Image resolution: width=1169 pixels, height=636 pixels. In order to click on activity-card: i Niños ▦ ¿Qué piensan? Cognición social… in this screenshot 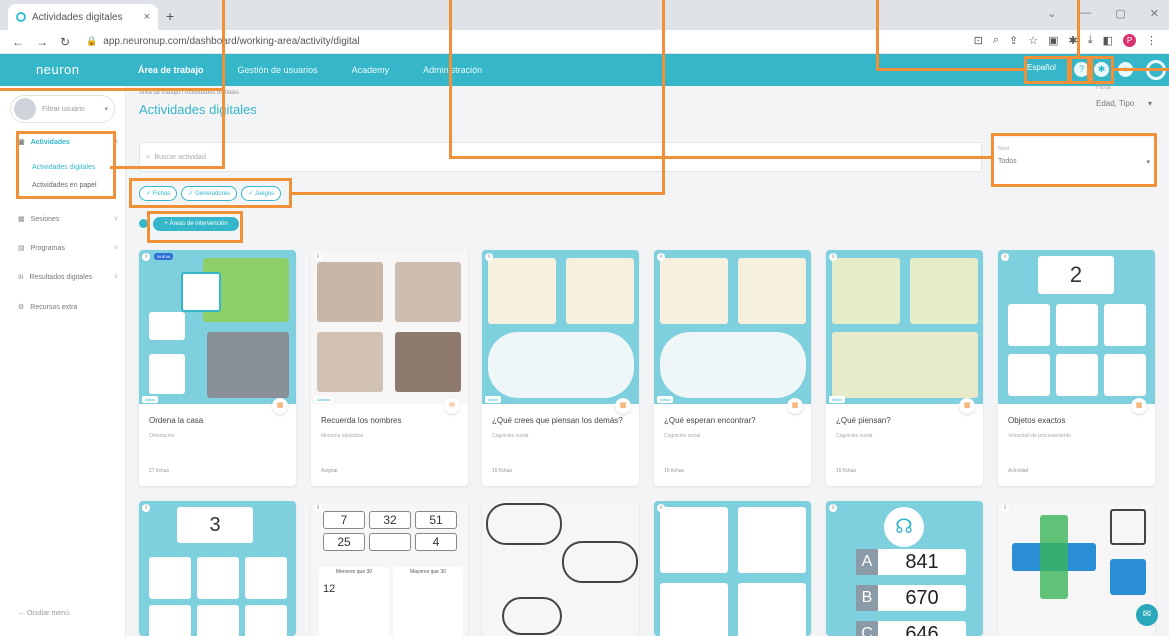, I will do `click(904, 368)`.